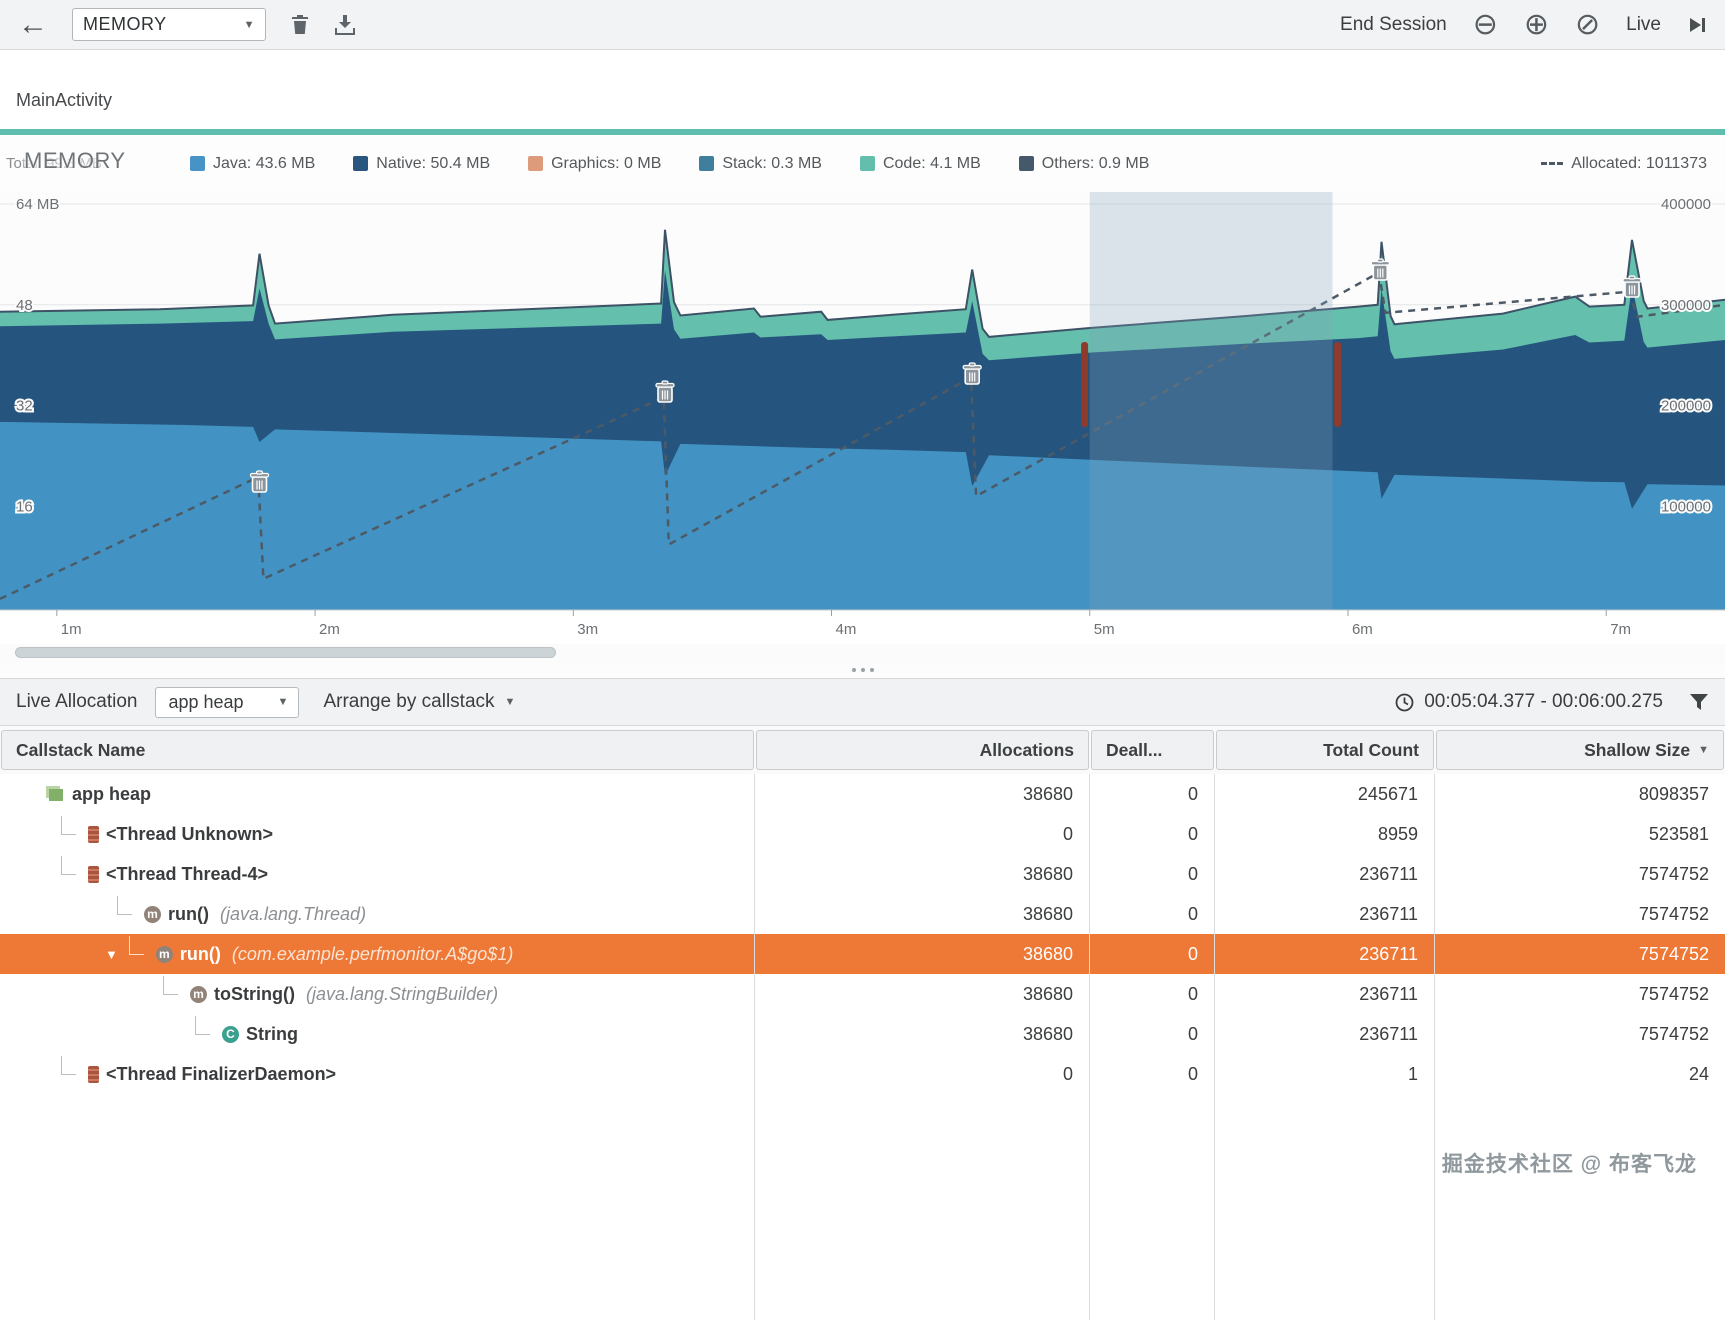 The image size is (1725, 1320). Describe the element at coordinates (1325, 834) in the screenshot. I see `cell-total-count: 8959` at that location.